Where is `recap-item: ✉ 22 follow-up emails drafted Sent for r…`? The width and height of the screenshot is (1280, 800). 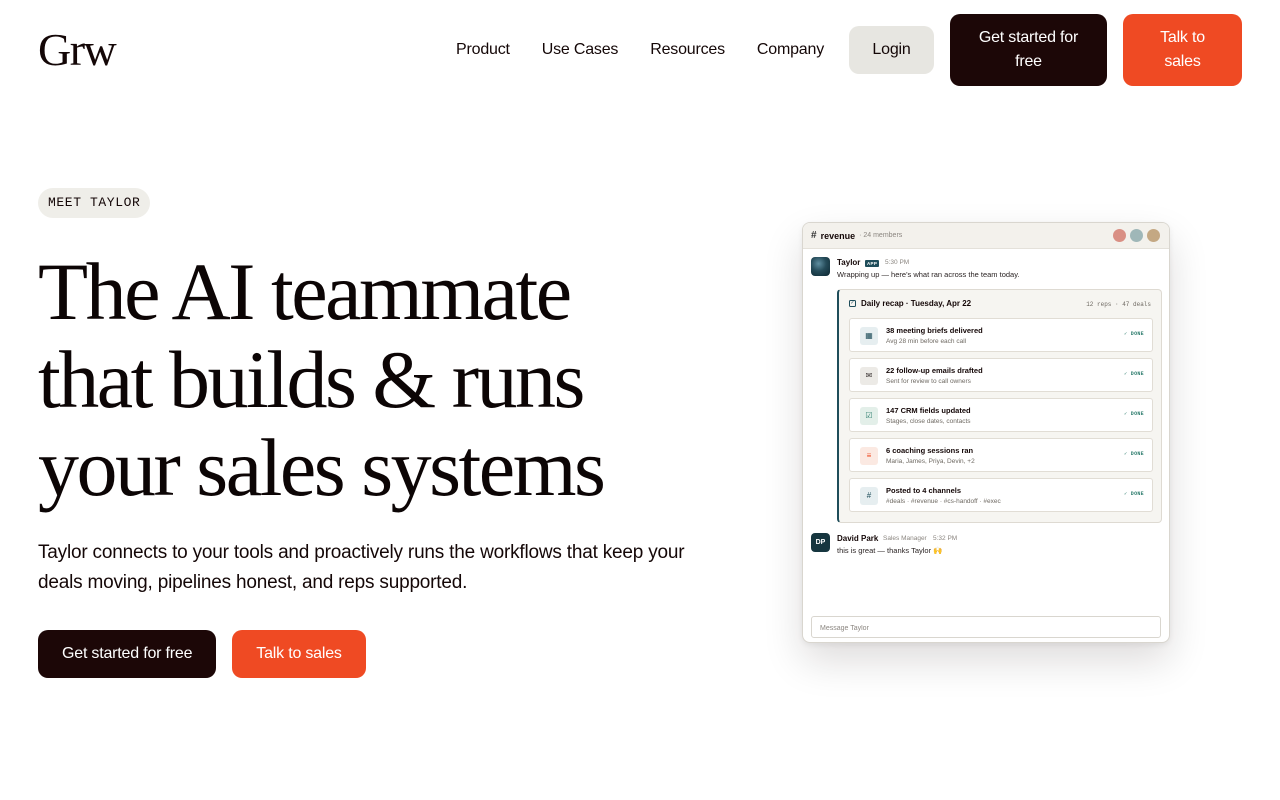
recap-item: ✉ 22 follow-up emails drafted Sent for r… is located at coordinates (1001, 375).